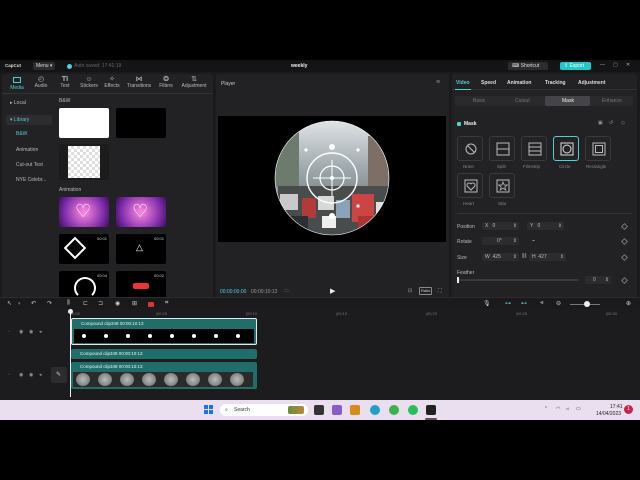 This screenshot has width=640, height=480. What do you see at coordinates (410, 291) in the screenshot?
I see `fit-icon: ⊡` at bounding box center [410, 291].